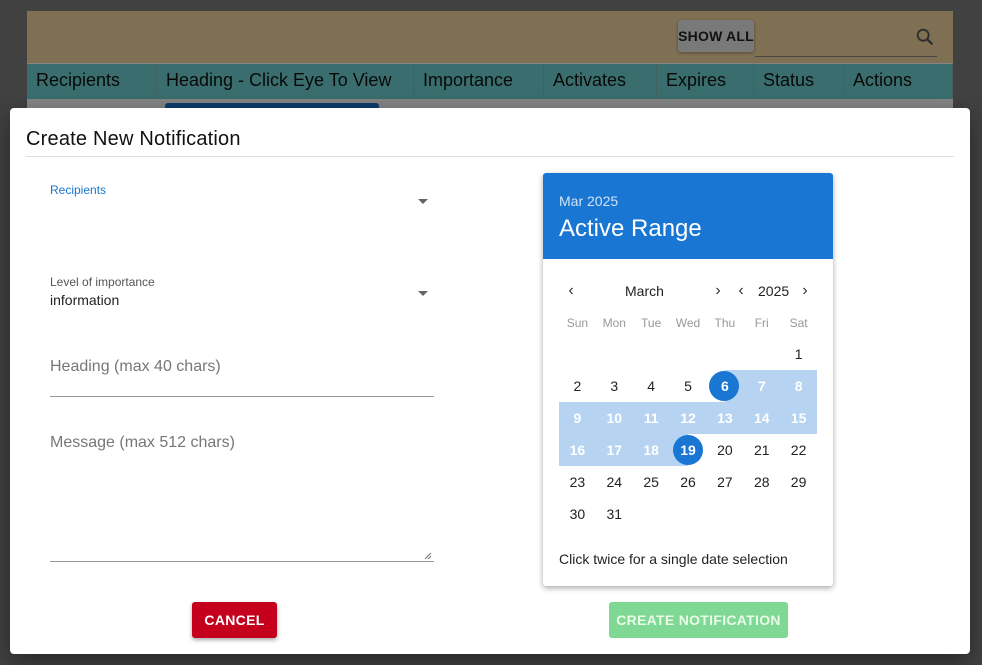 This screenshot has height=665, width=982. I want to click on calendar-day-number: 5, so click(688, 386).